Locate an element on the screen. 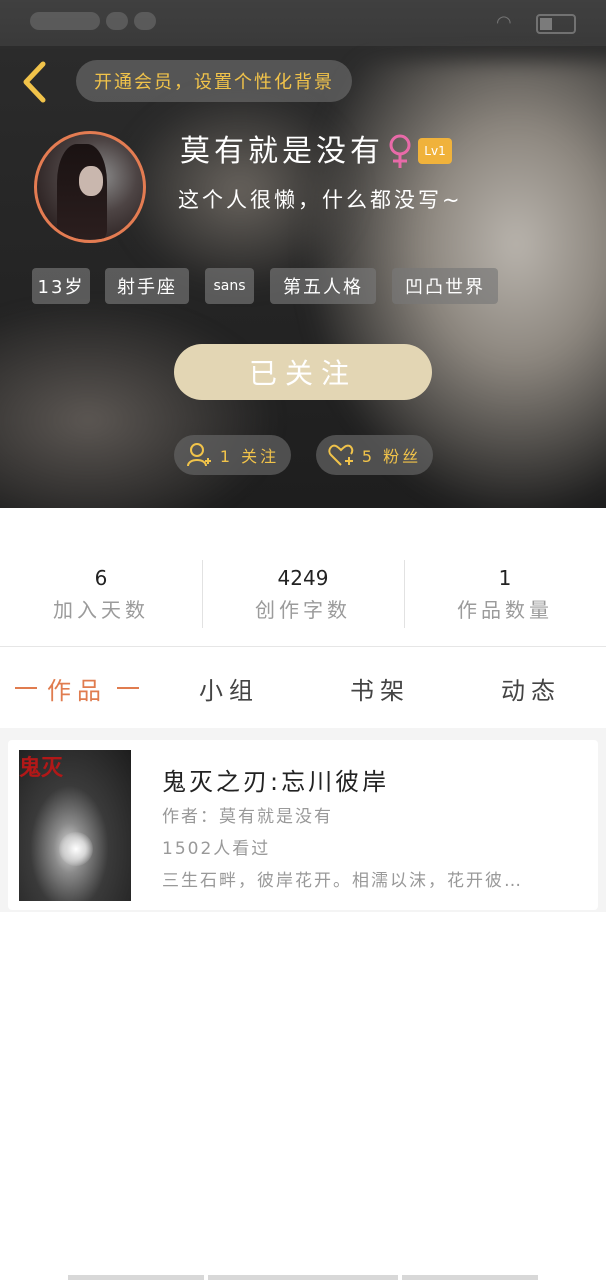  tab-label: 动态 is located at coordinates (531, 690).